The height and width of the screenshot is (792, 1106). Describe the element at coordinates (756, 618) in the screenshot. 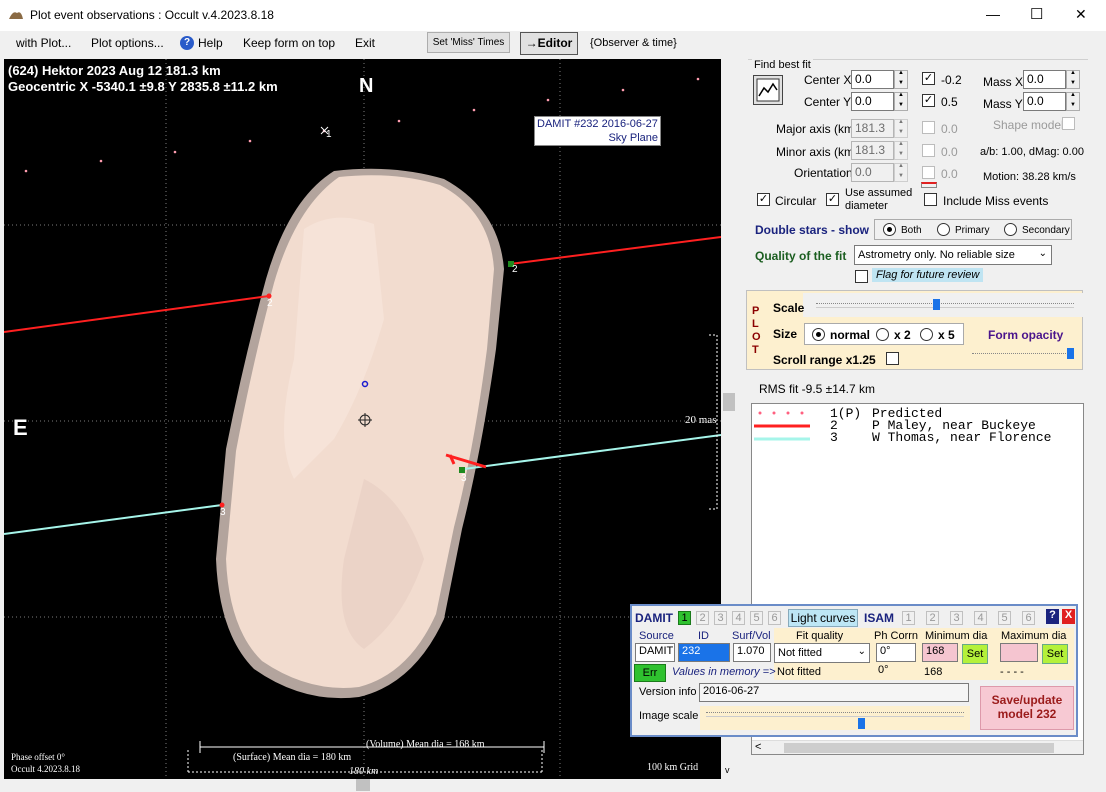

I see `damit-tab-5: 5` at that location.